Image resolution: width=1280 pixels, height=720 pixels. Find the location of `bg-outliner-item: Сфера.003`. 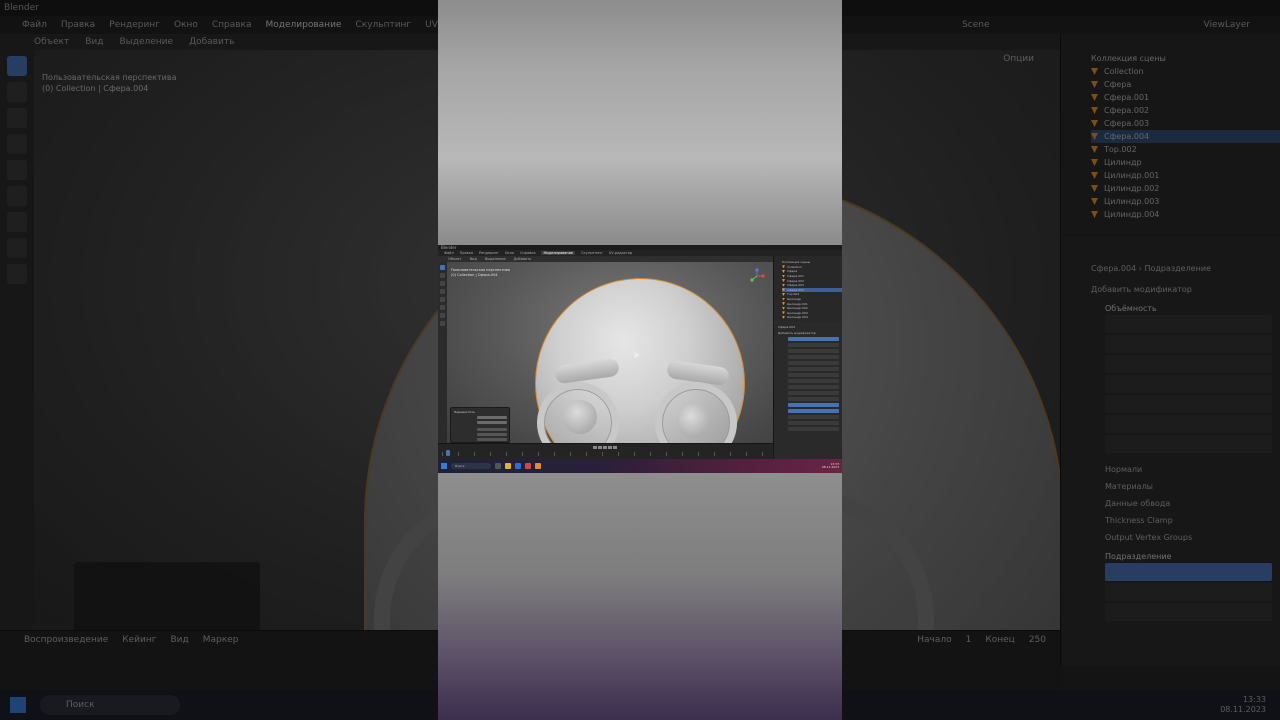

bg-outliner-item: Сфера.003 is located at coordinates (1126, 123).